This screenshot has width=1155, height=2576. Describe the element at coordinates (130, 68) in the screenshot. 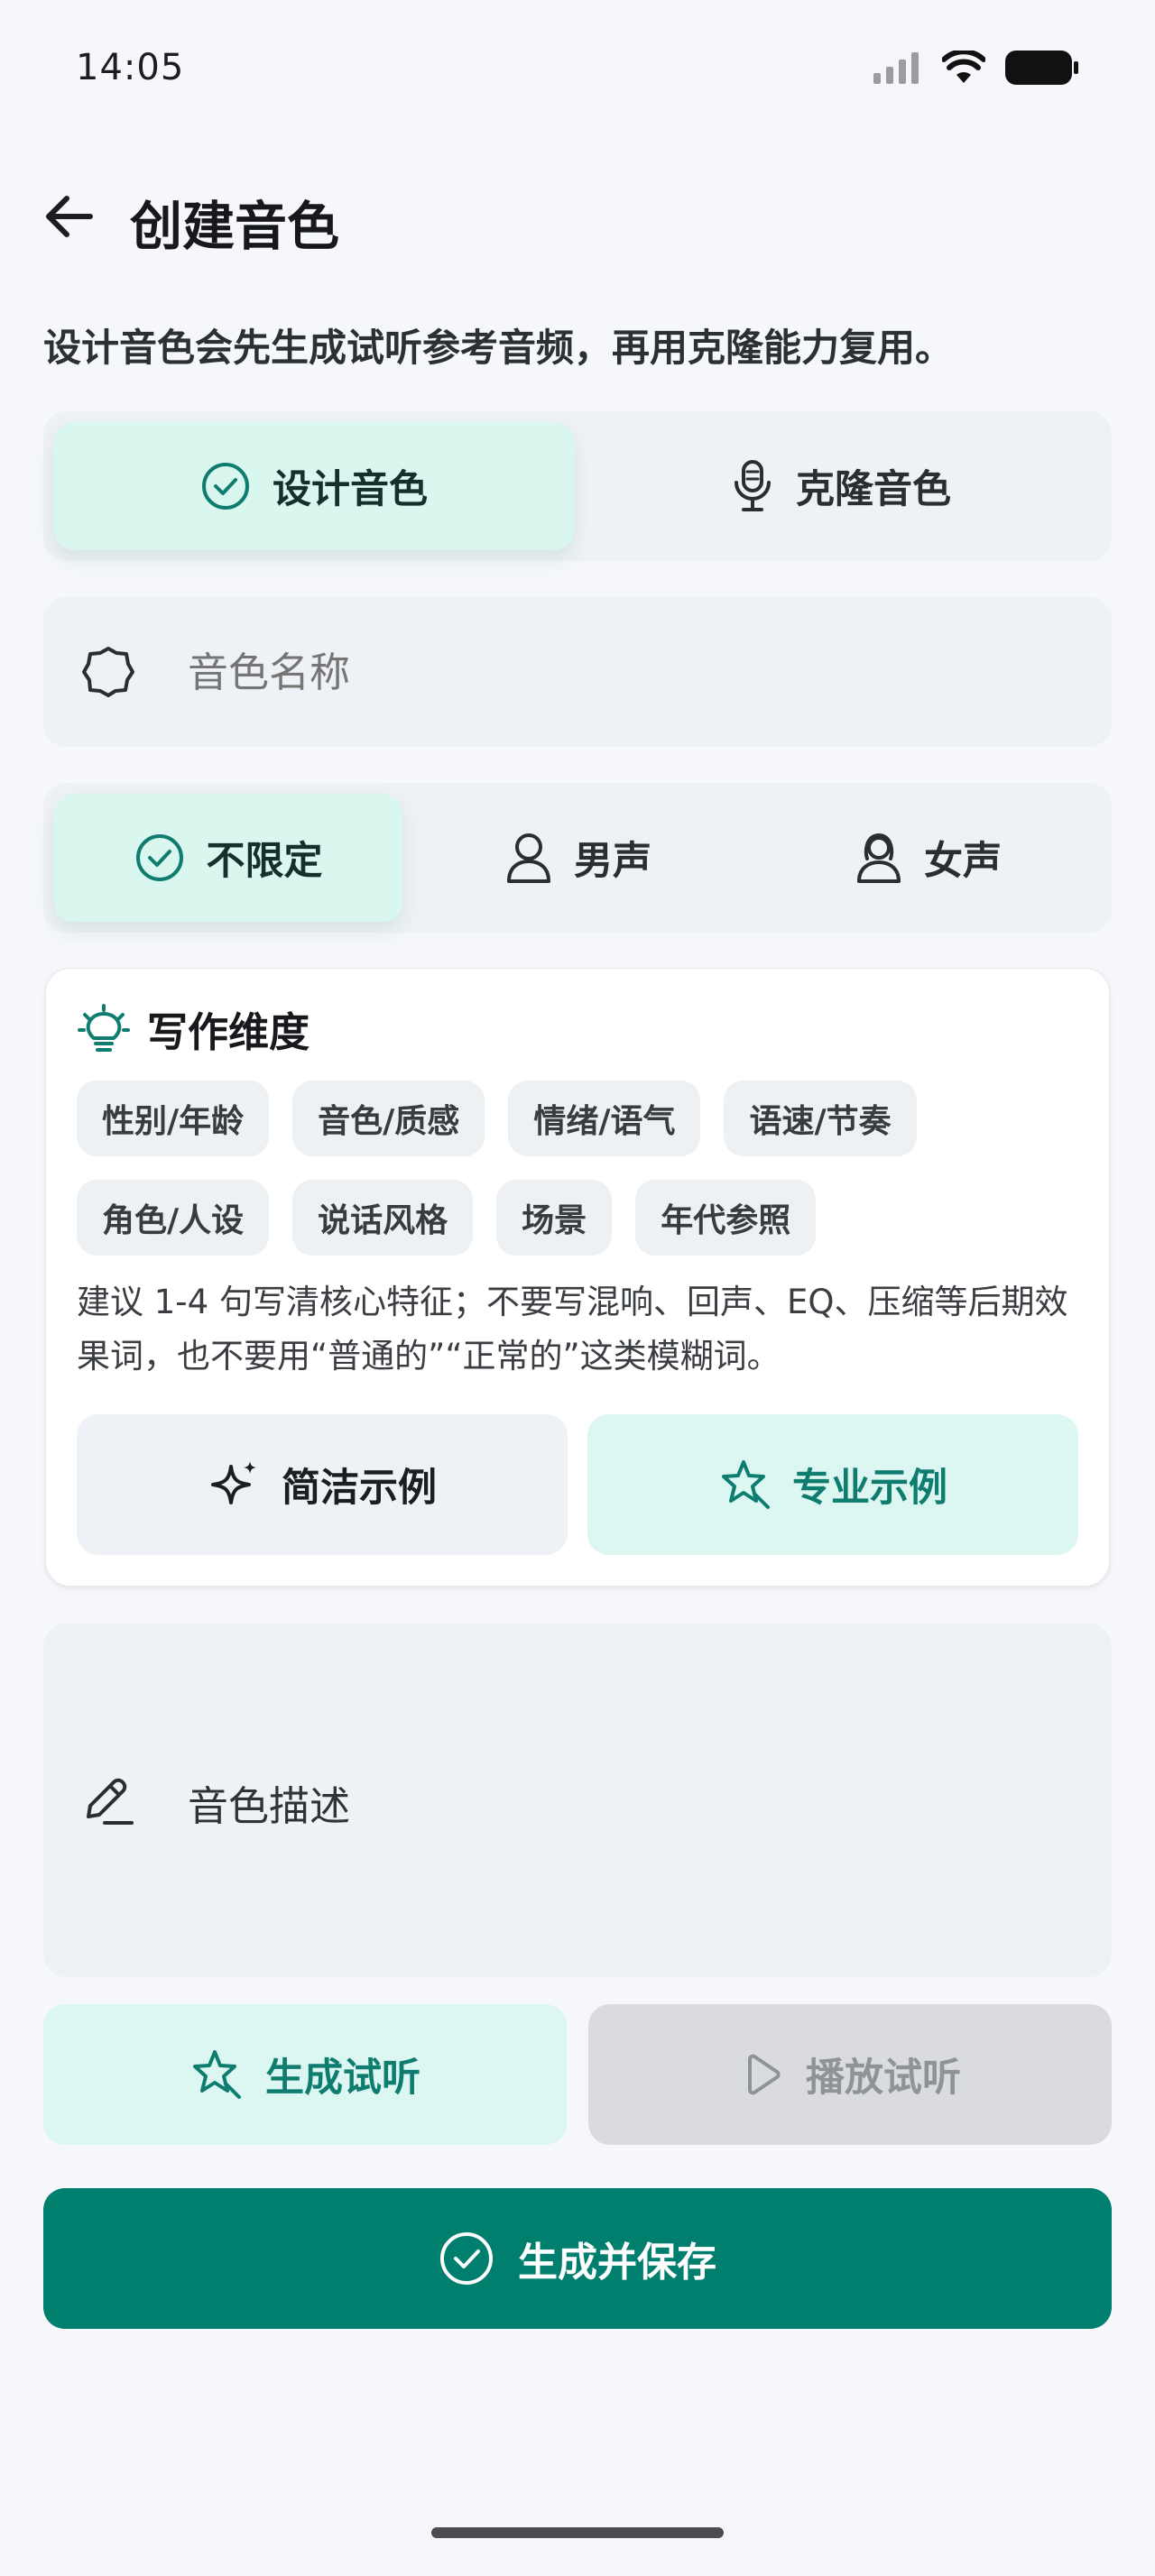

I see `status-time: 14:05` at that location.